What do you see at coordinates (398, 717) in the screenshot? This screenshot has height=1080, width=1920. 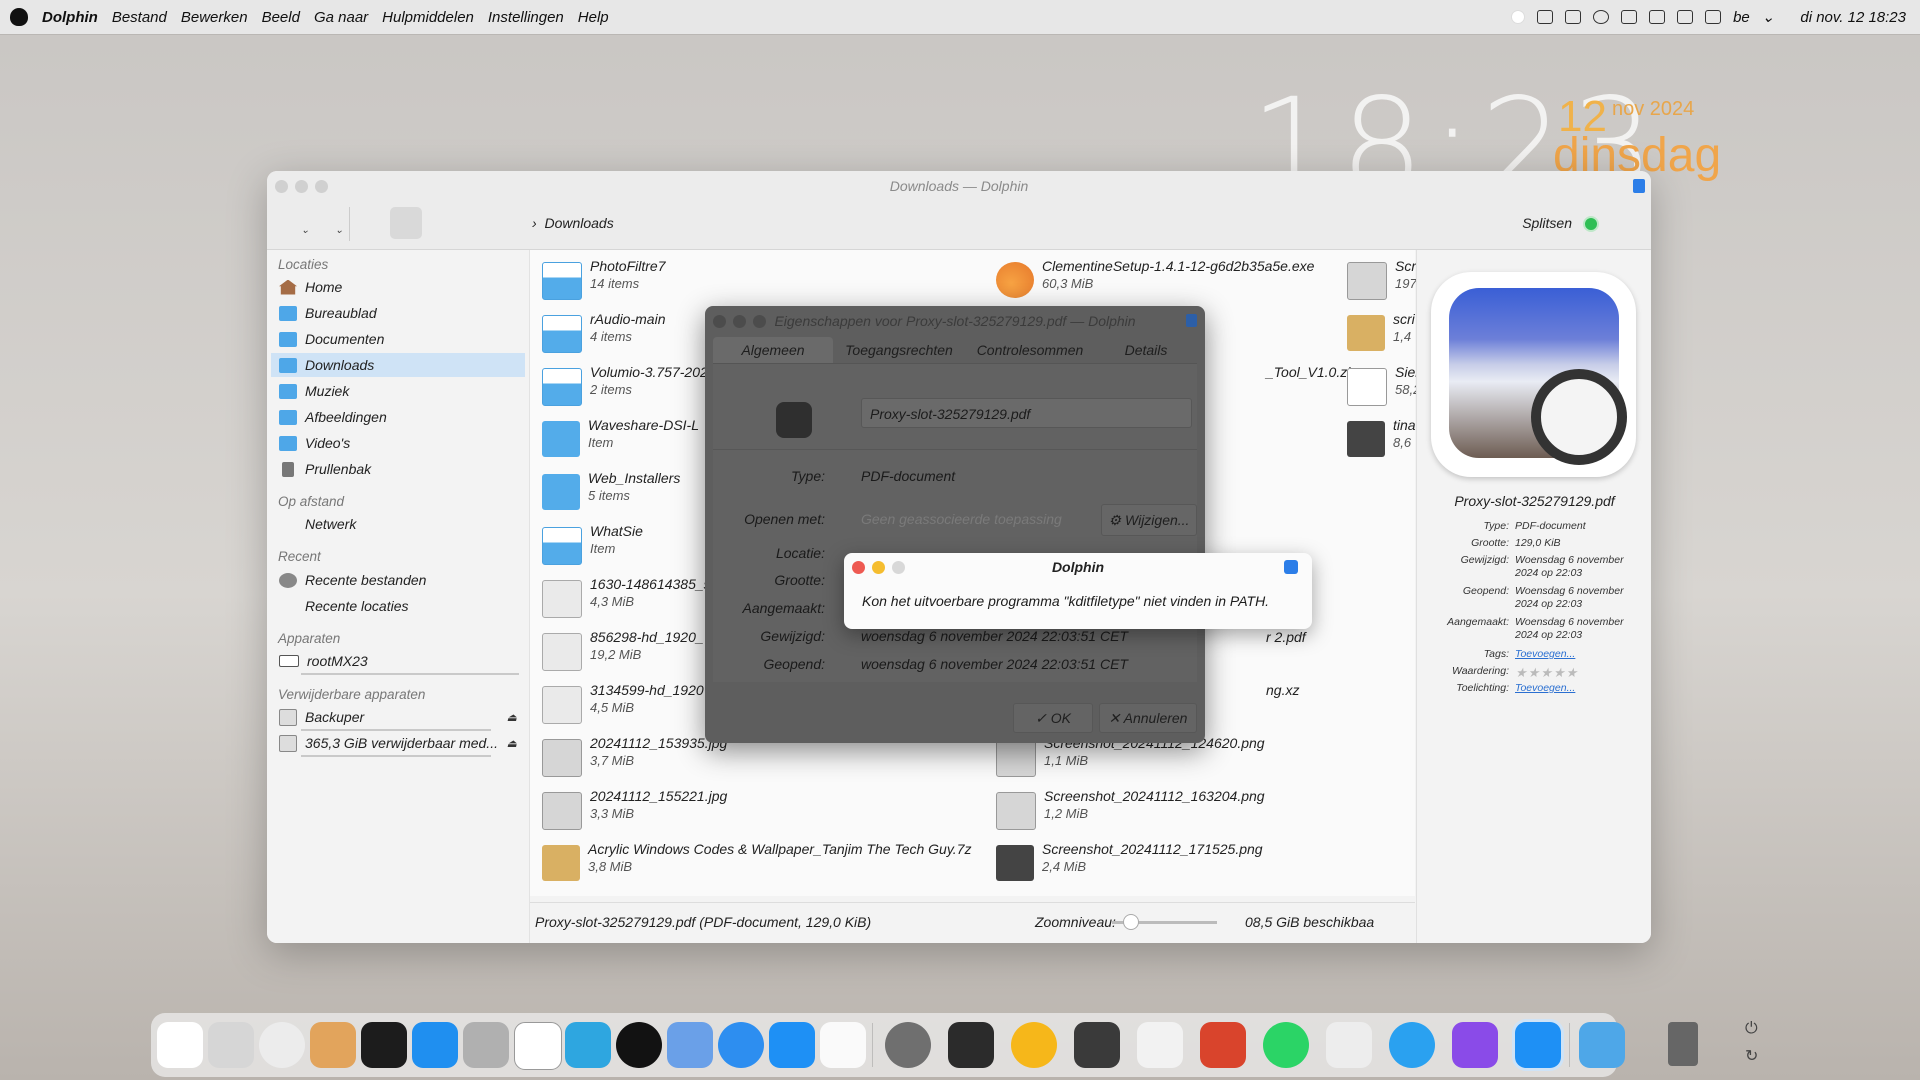 I see `sidebar-item-backuper: Backuper ⏏` at bounding box center [398, 717].